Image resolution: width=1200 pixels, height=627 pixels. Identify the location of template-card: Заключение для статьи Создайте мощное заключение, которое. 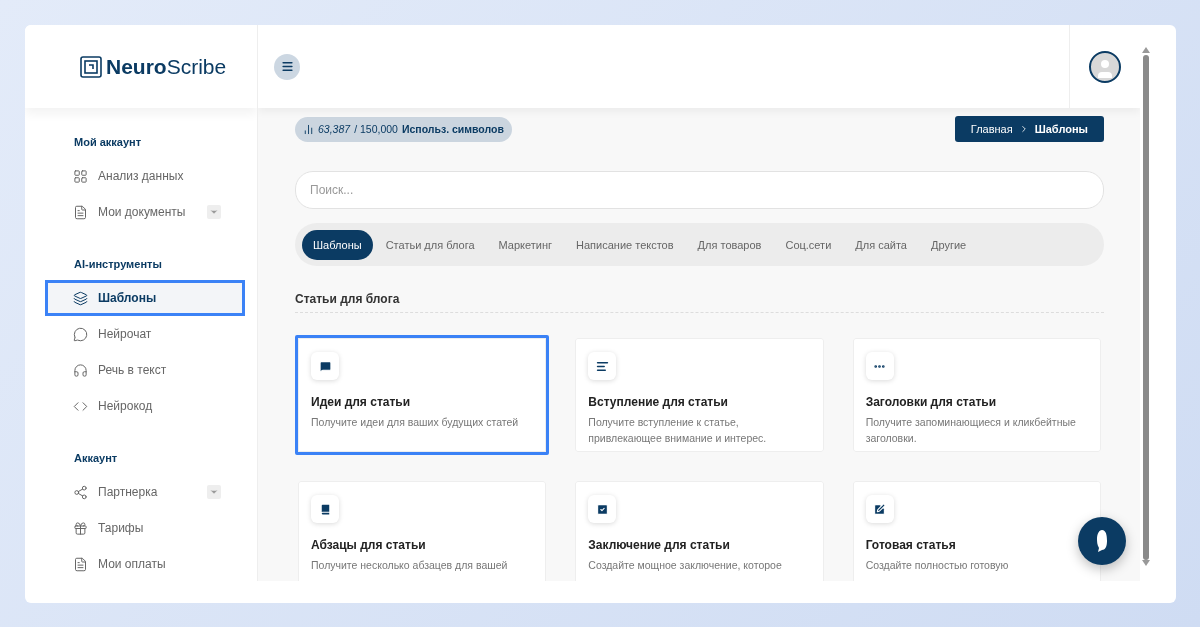
(699, 529).